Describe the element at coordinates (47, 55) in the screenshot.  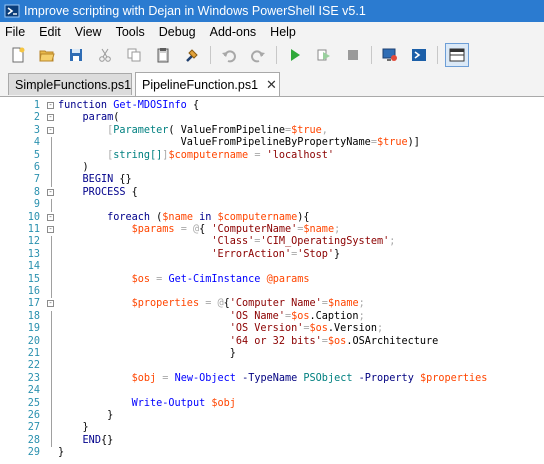
I see `open-button` at that location.